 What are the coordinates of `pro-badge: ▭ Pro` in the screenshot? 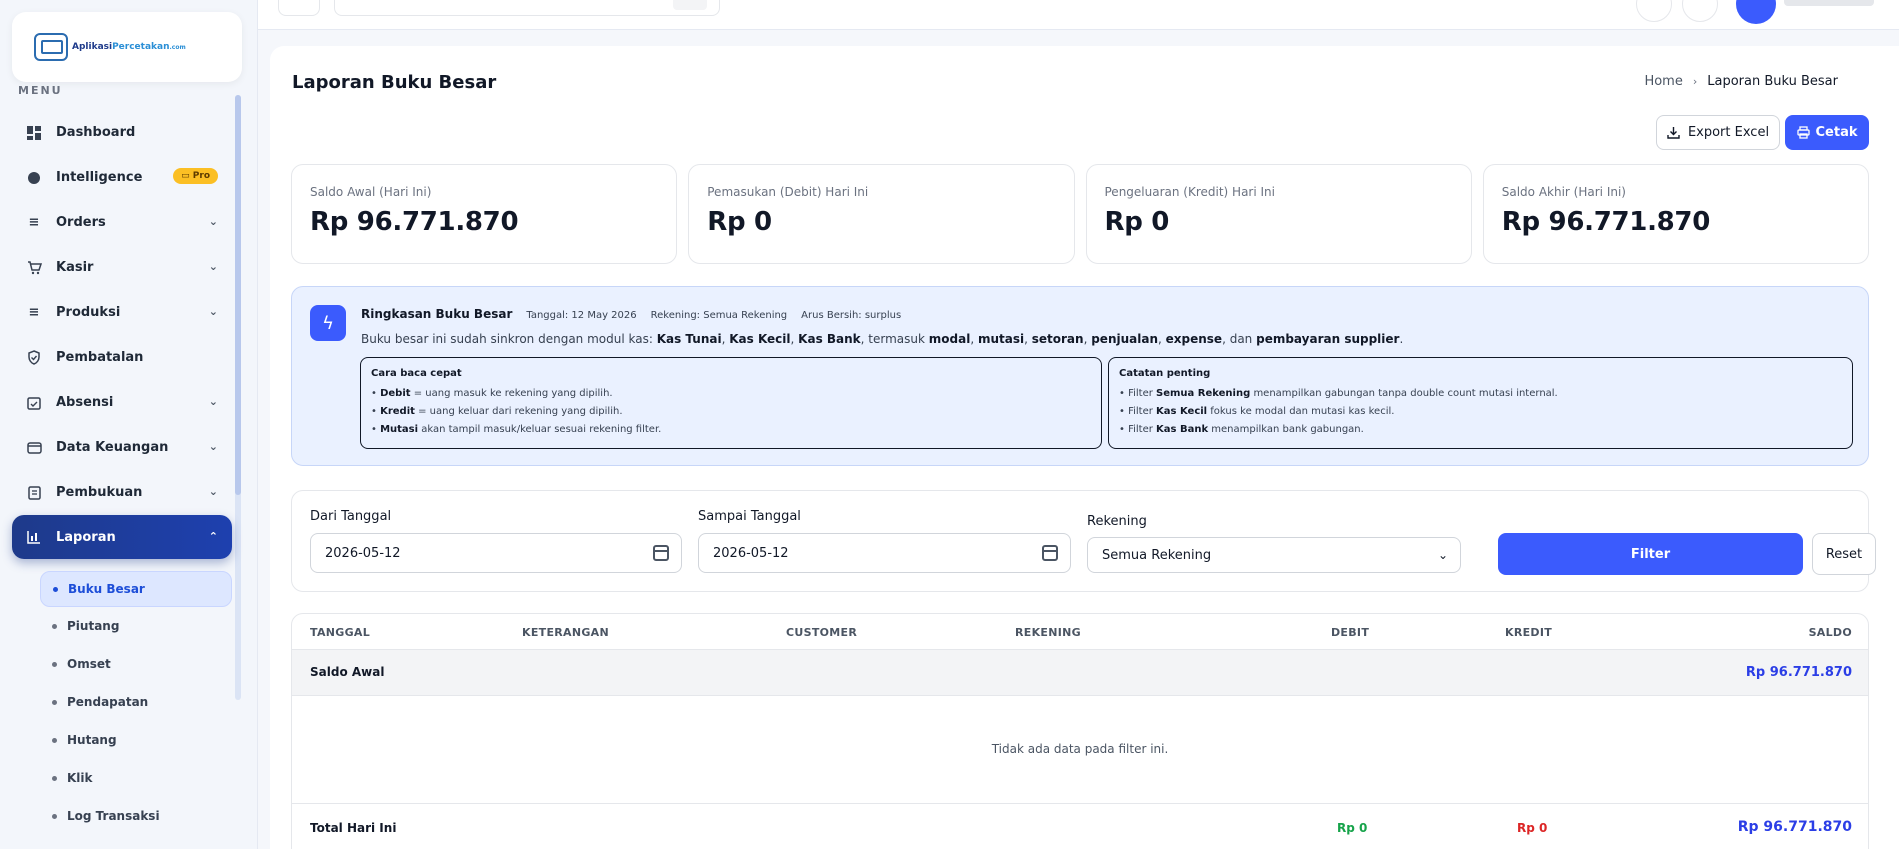 It's located at (195, 176).